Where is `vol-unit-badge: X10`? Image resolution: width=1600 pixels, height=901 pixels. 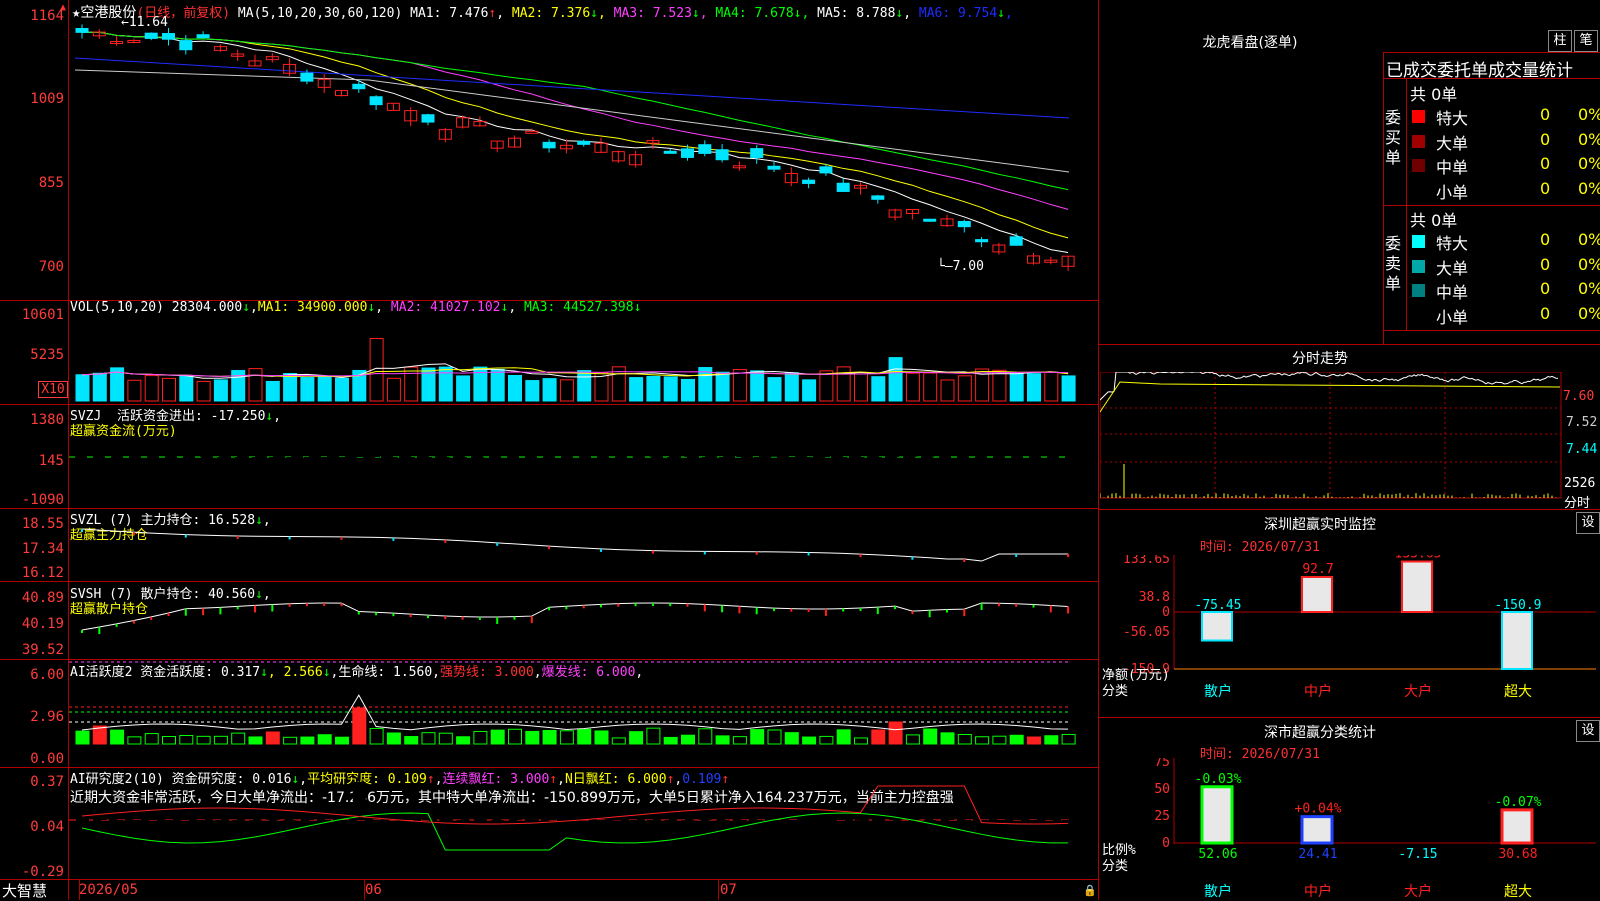
vol-unit-badge: X10 is located at coordinates (53, 389).